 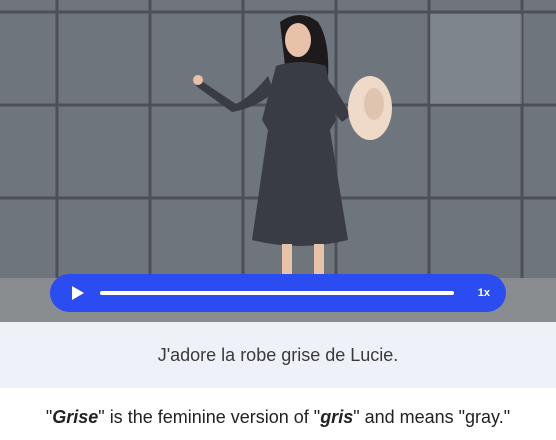 I want to click on audio-player: 1x, so click(x=278, y=293).